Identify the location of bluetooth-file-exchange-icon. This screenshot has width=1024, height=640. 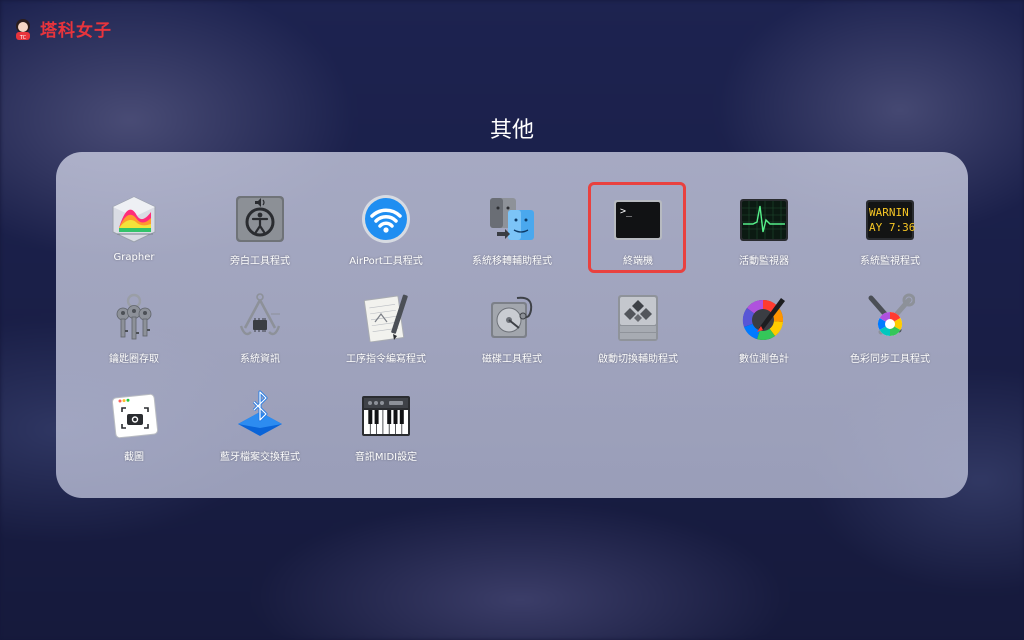
(260, 415).